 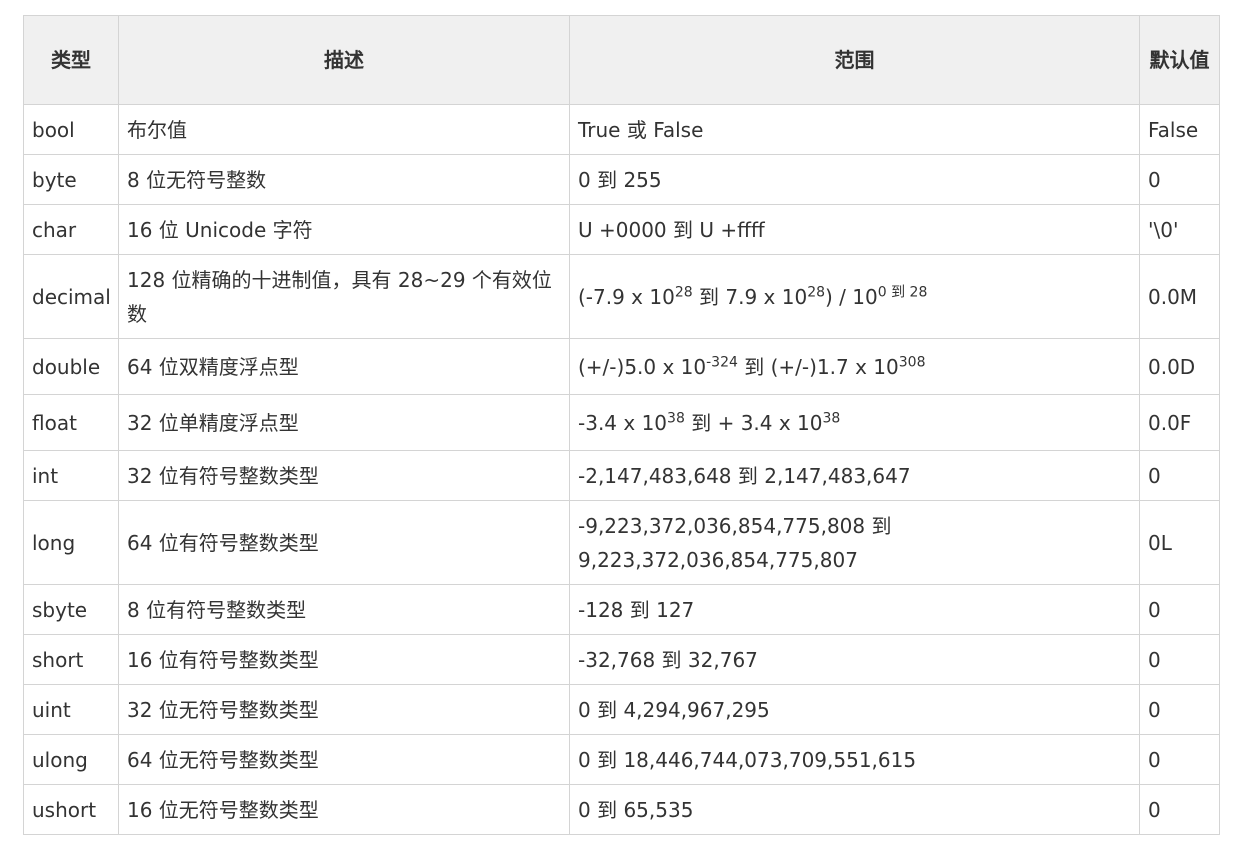 What do you see at coordinates (344, 475) in the screenshot?
I see `description-cell: 32 位有符号整数类型` at bounding box center [344, 475].